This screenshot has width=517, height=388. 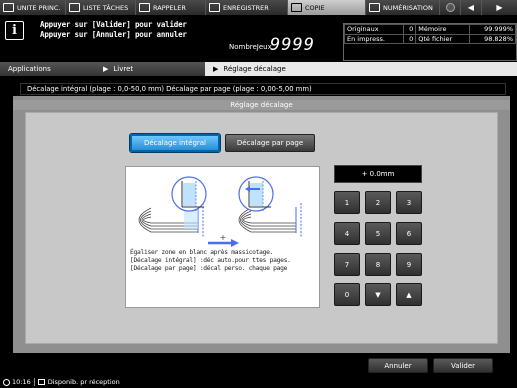 I want to click on more-tab: ▶, so click(x=499, y=7).